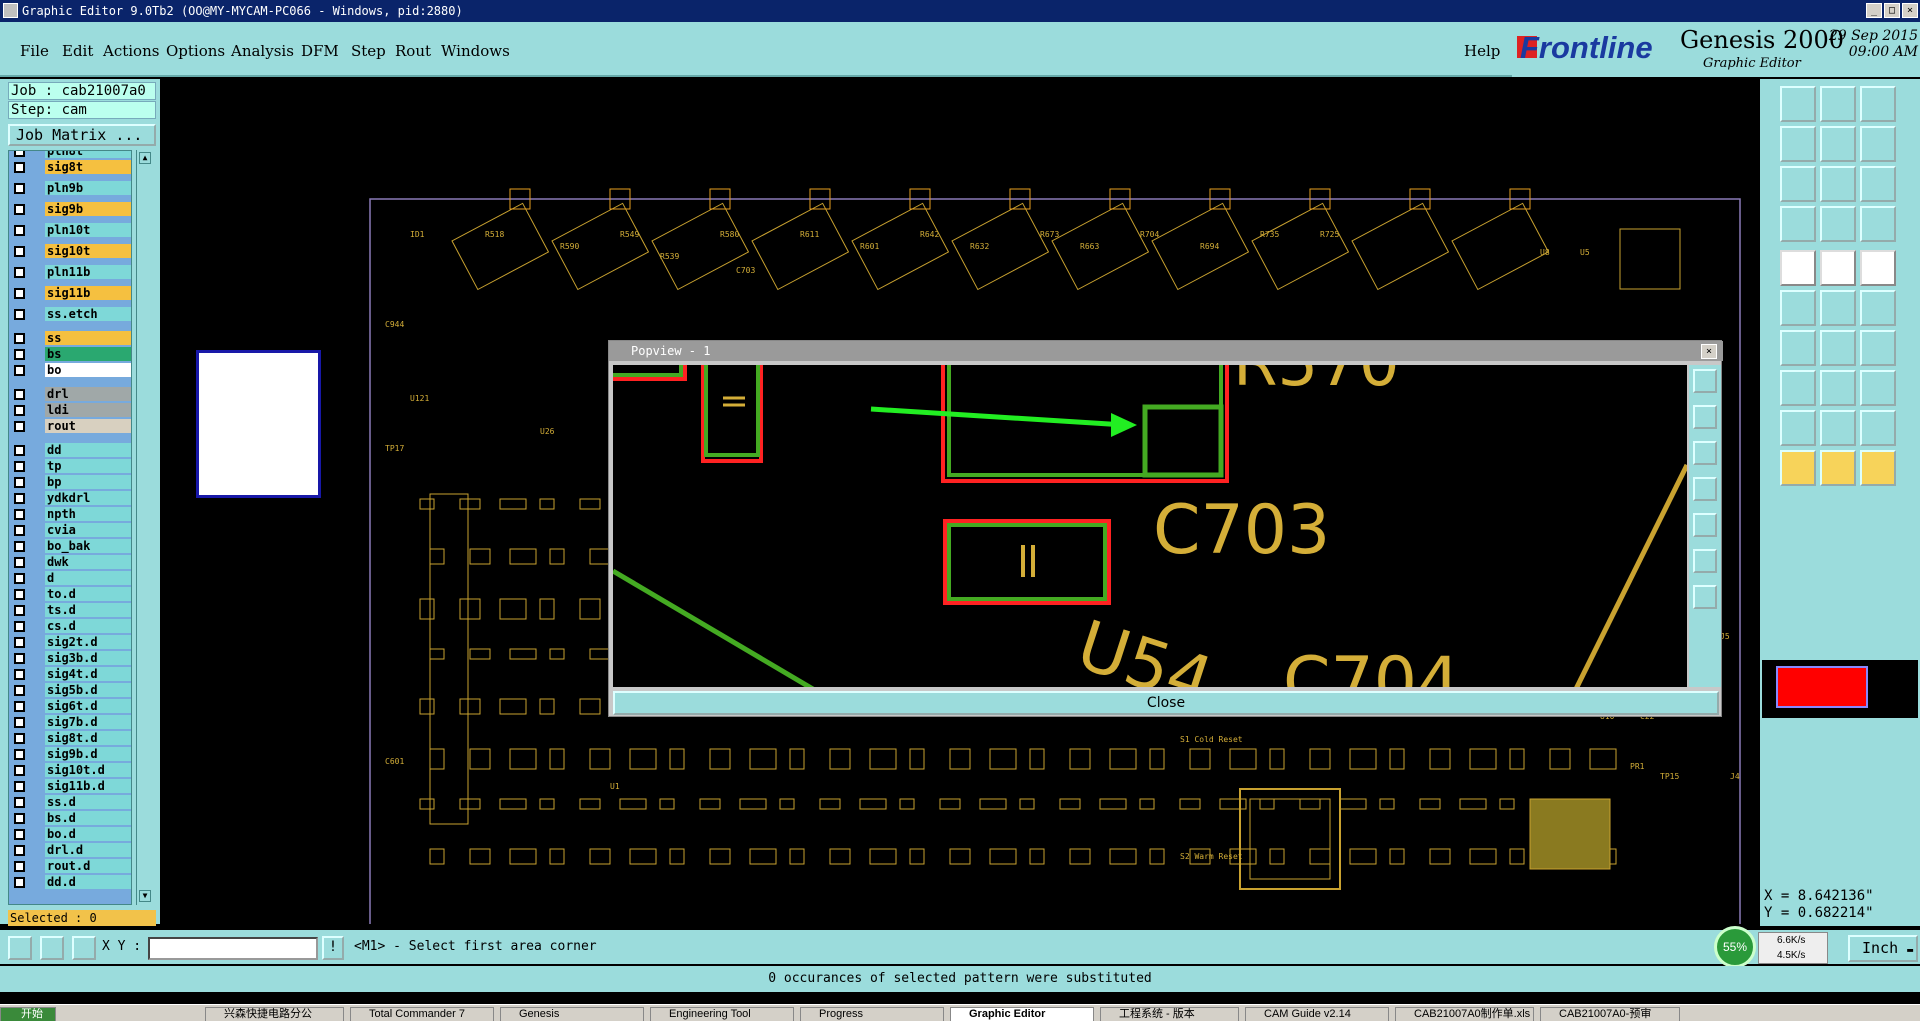 The width and height of the screenshot is (1920, 1021). I want to click on tool-button-9-icon, so click(1878, 184).